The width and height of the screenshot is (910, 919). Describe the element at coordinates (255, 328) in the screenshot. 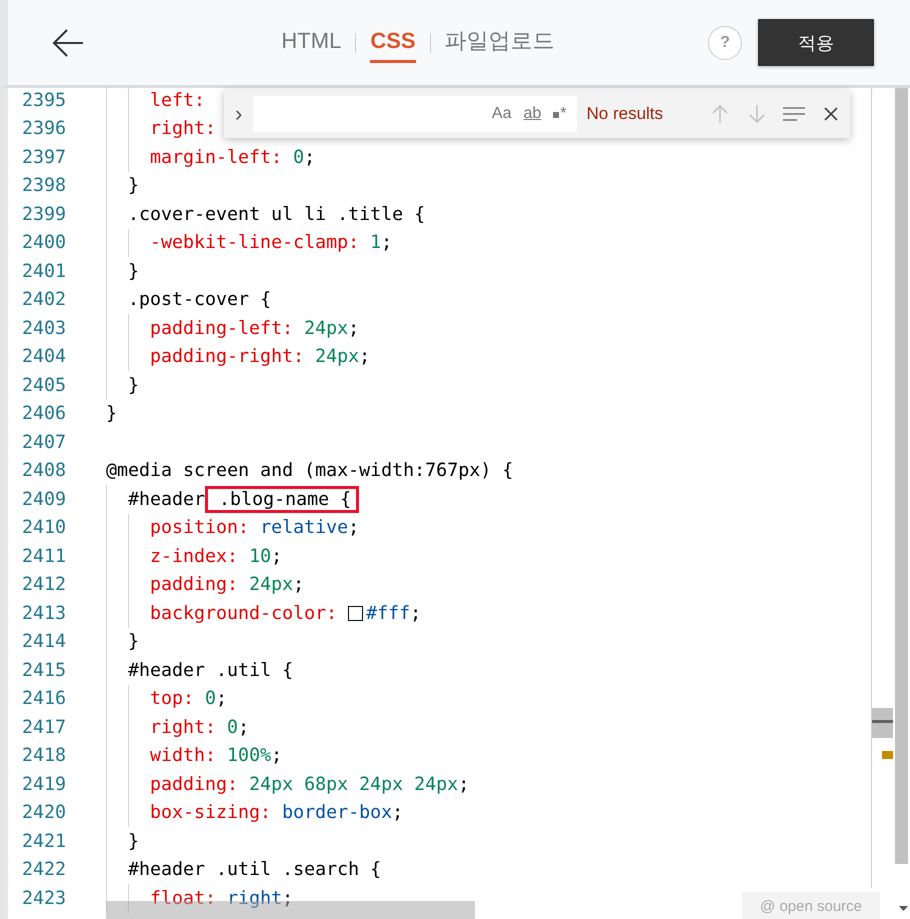

I see `code-line: padding-left: 24px;` at that location.